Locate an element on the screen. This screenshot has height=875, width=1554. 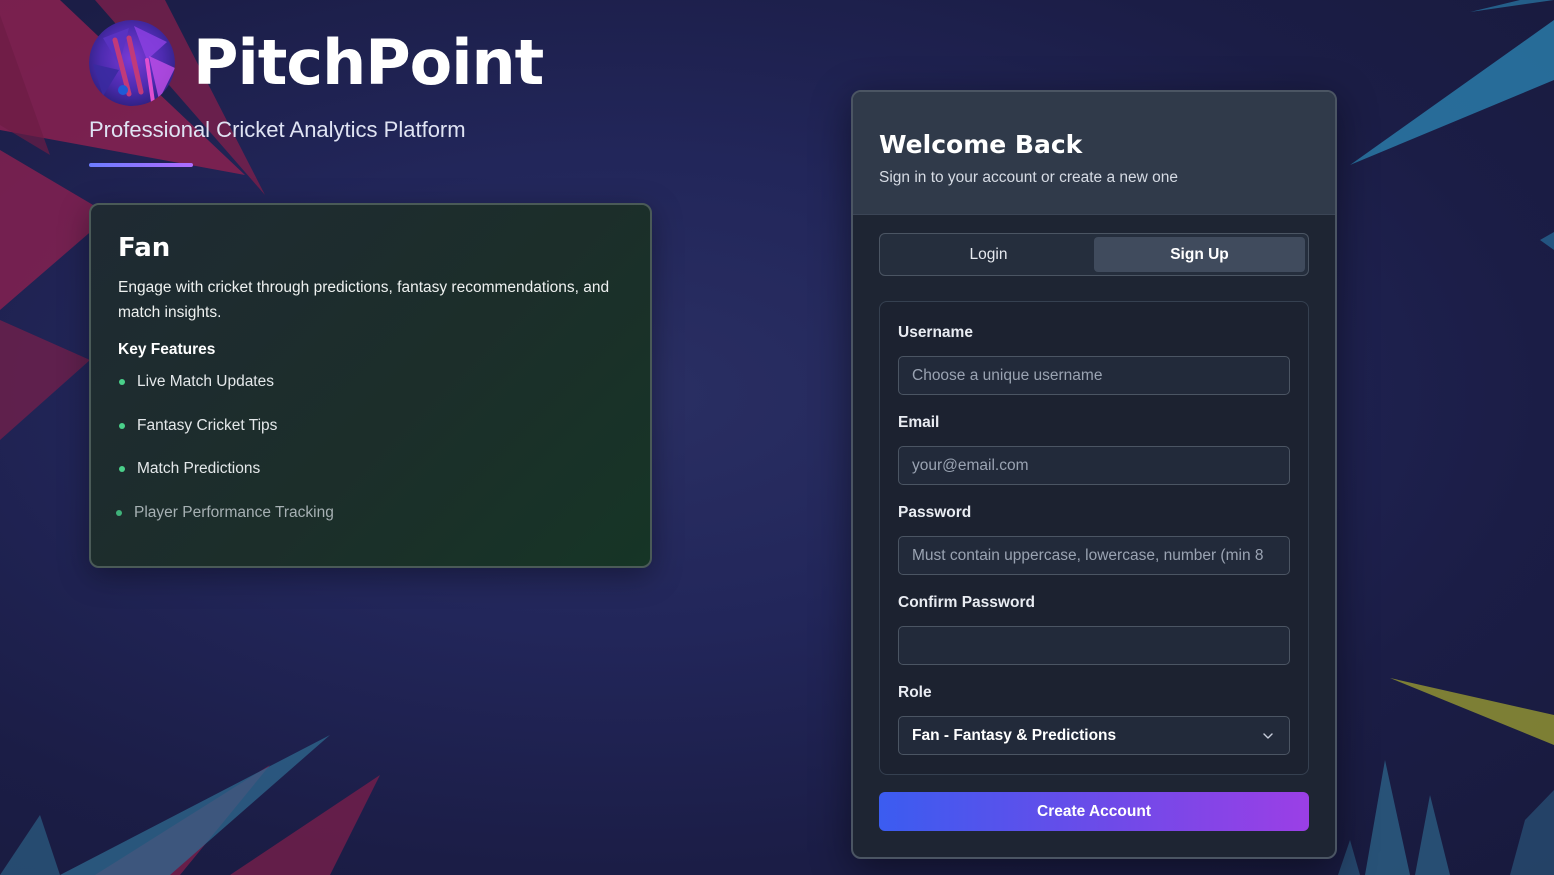
role-select: Fan - Fantasy & Predictions is located at coordinates (1094, 735).